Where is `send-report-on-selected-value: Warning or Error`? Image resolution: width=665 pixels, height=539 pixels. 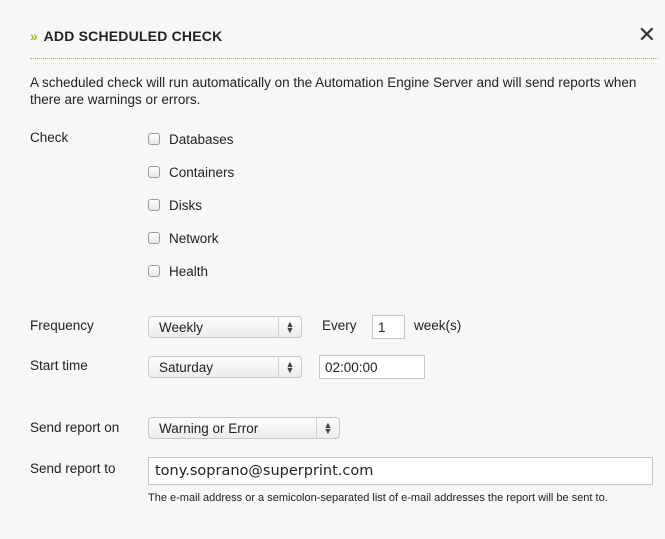
send-report-on-selected-value: Warning or Error is located at coordinates (209, 428).